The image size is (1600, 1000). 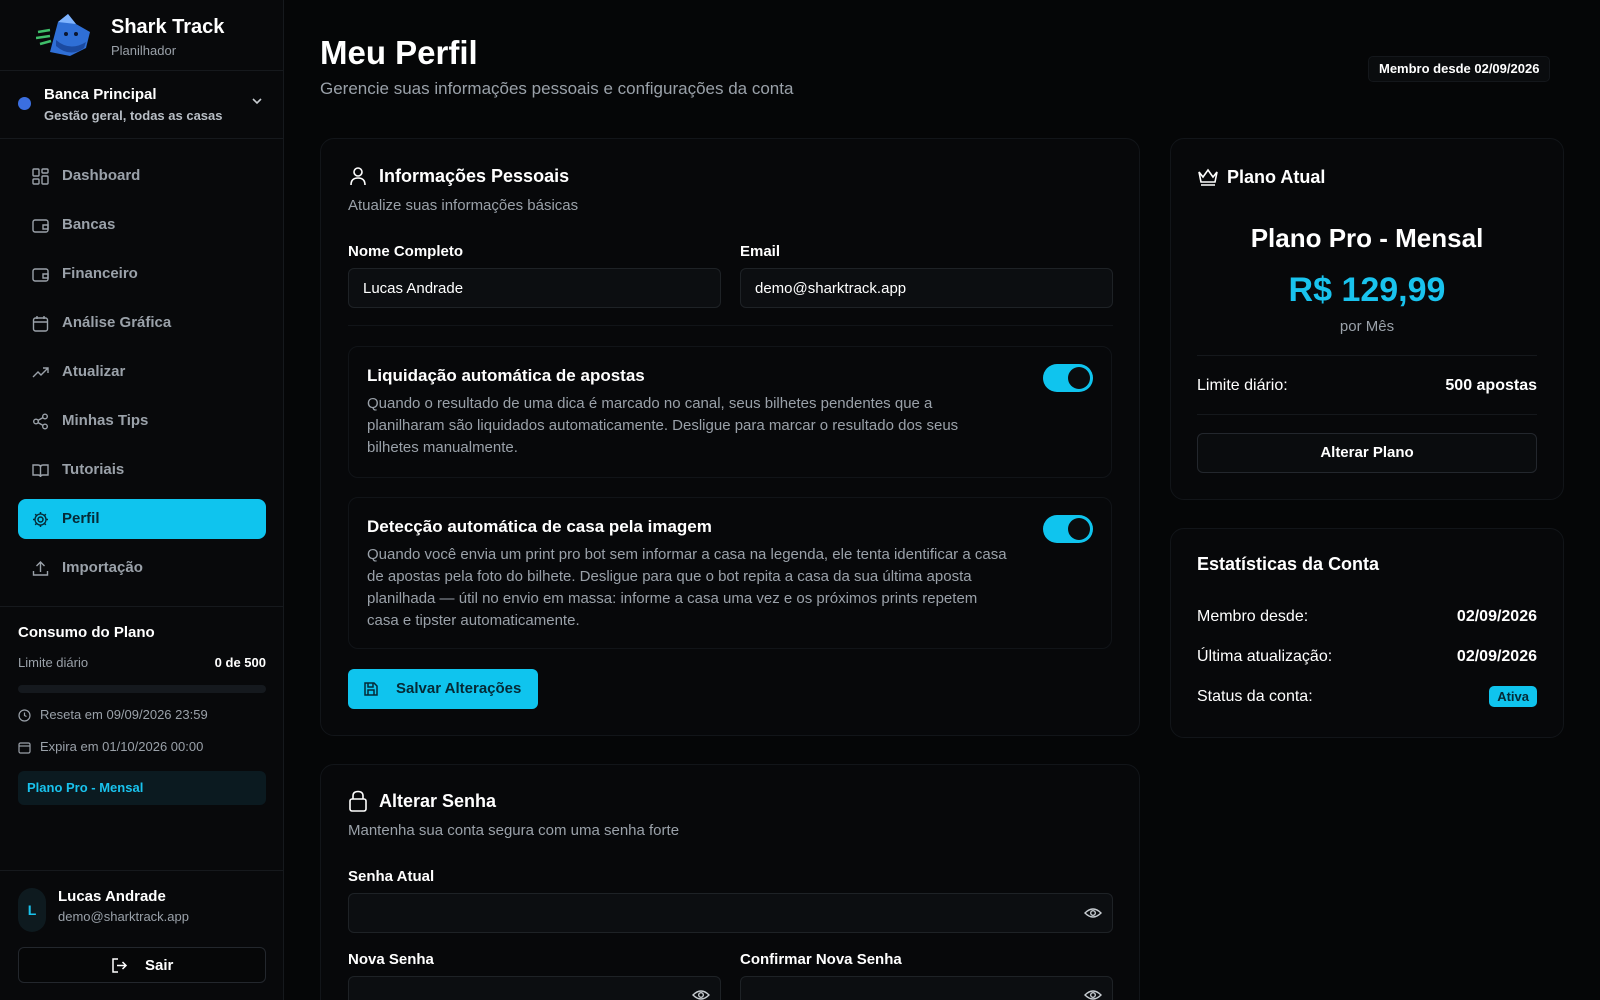 I want to click on save-icon, so click(x=371, y=689).